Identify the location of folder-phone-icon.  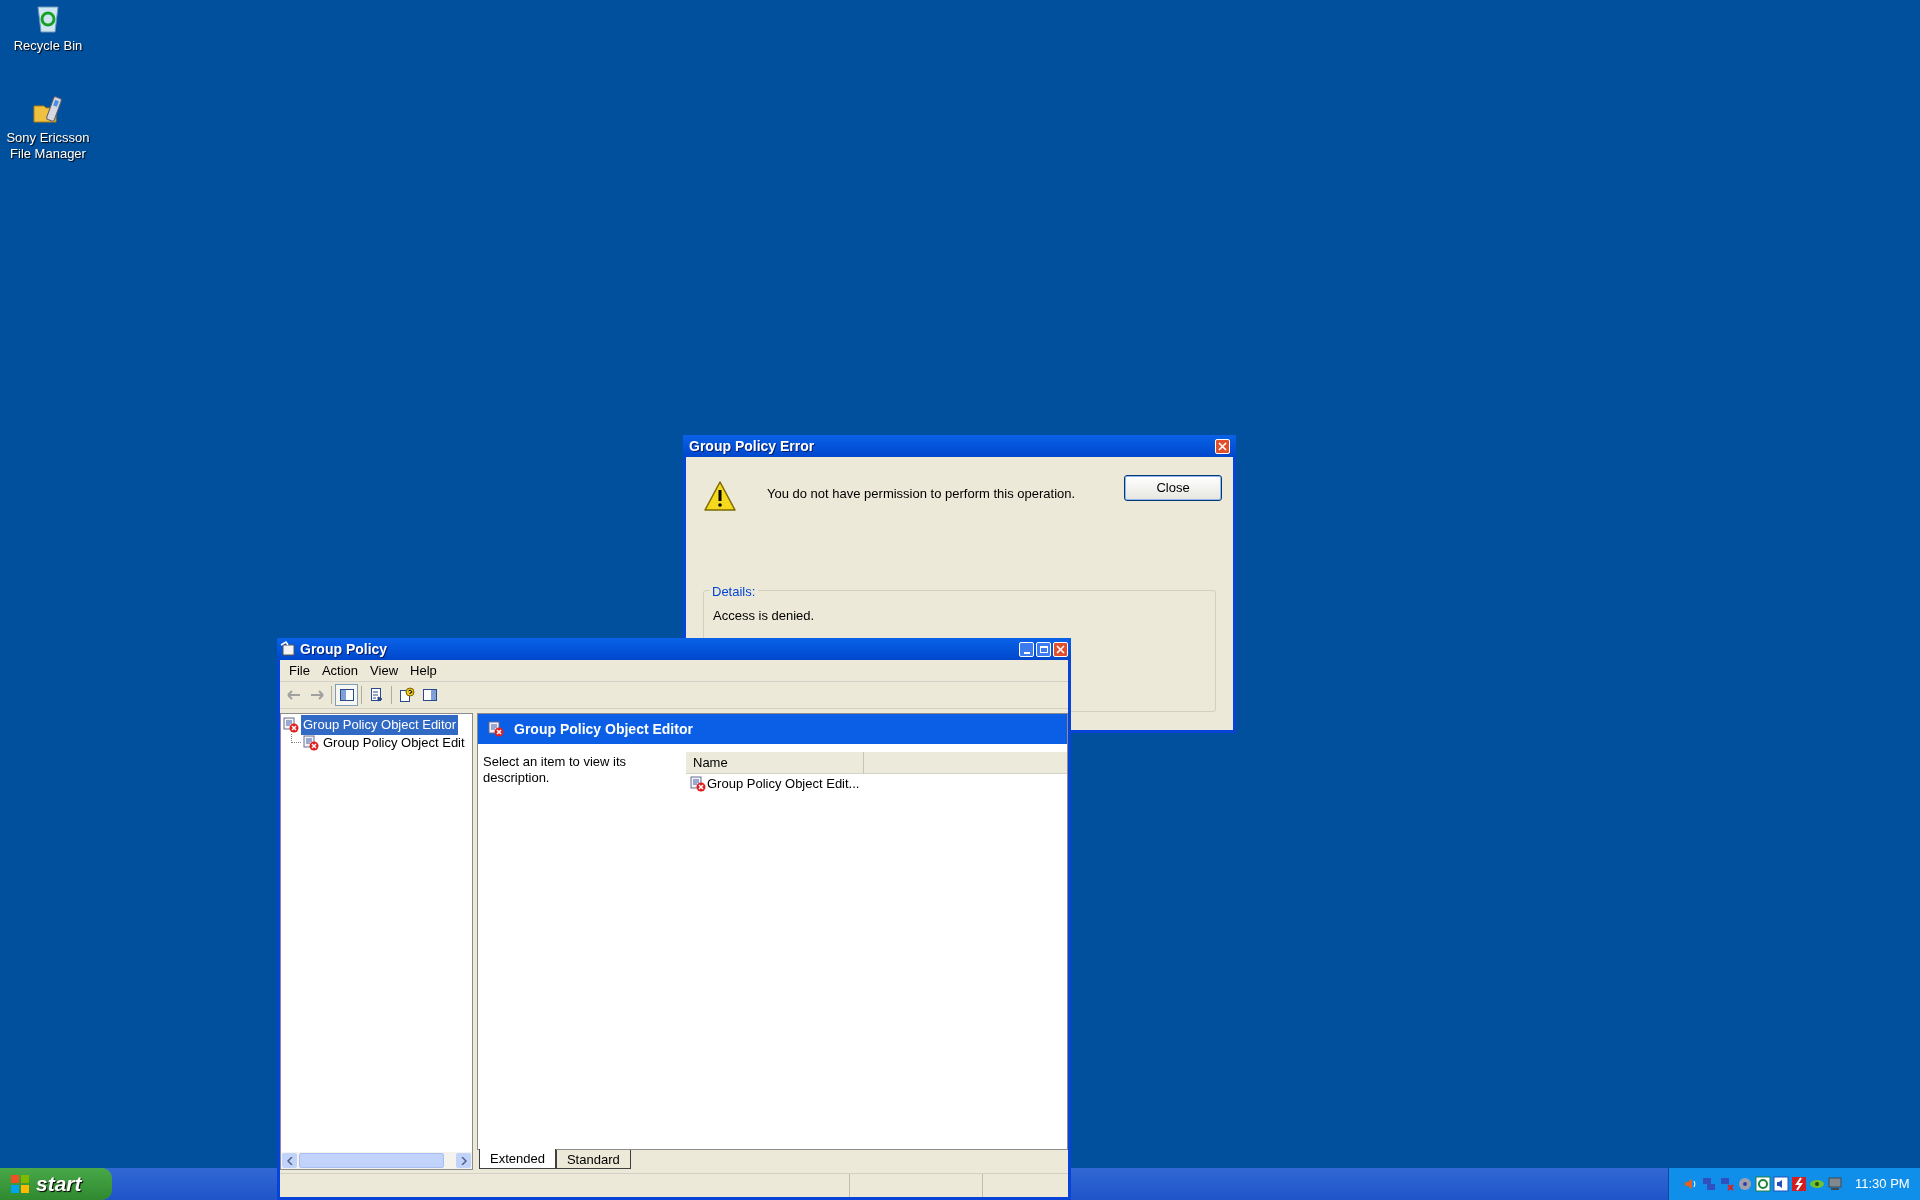
(48, 110).